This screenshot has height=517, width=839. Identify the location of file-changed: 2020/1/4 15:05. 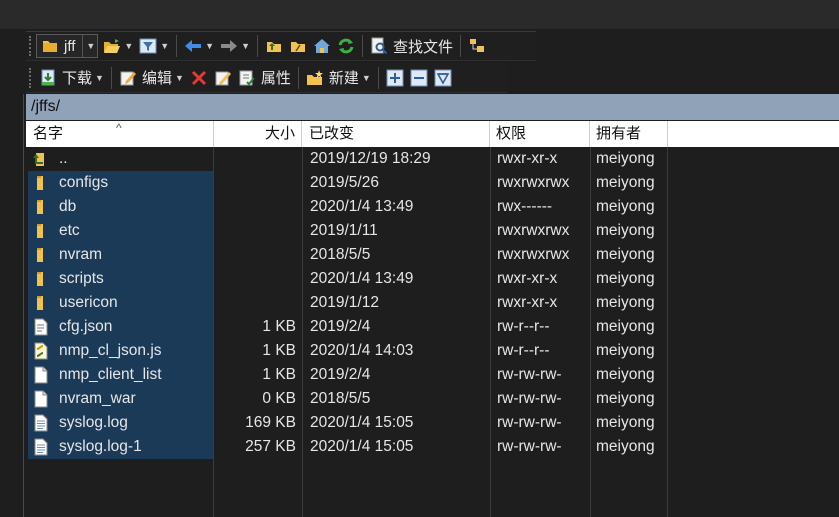
(362, 446).